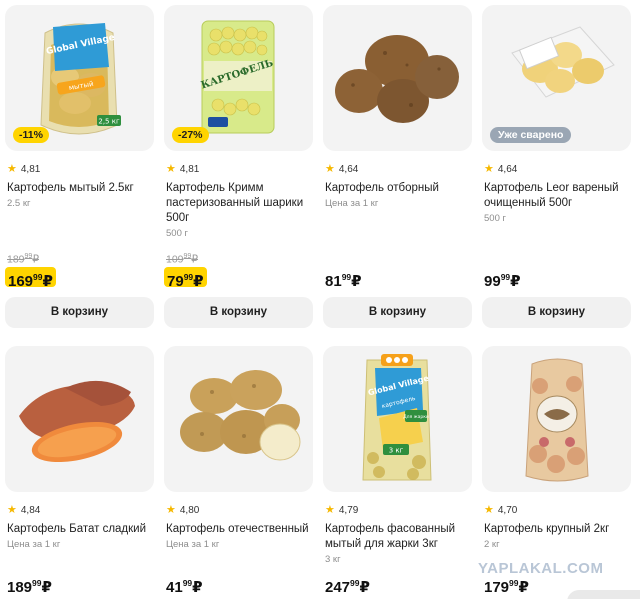 The image size is (640, 599). What do you see at coordinates (382, 188) in the screenshot?
I see `product-title: Картофель отборный` at bounding box center [382, 188].